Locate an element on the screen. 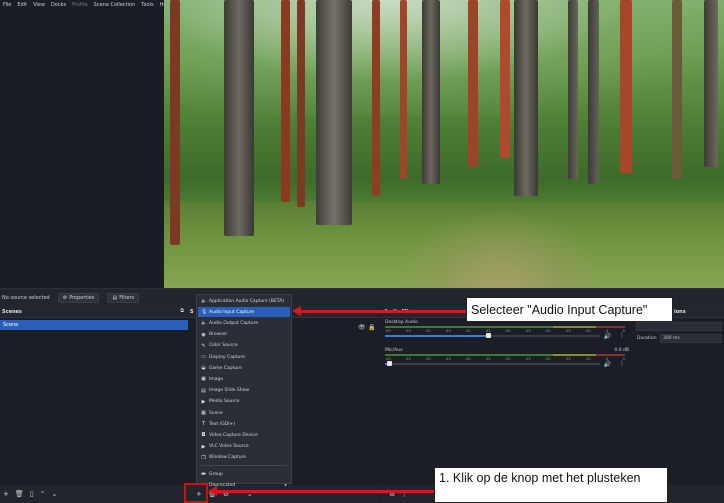 Image resolution: width=724 pixels, height=503 pixels. duration-label: Duration is located at coordinates (647, 338).